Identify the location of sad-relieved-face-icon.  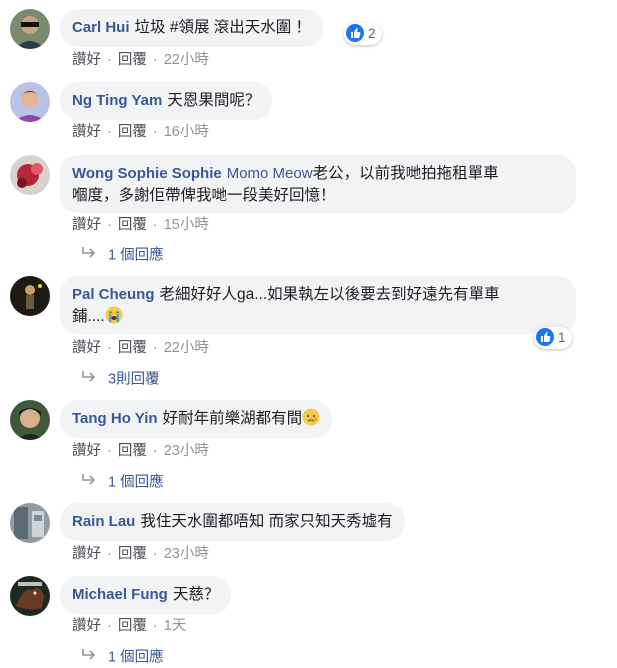
(311, 417).